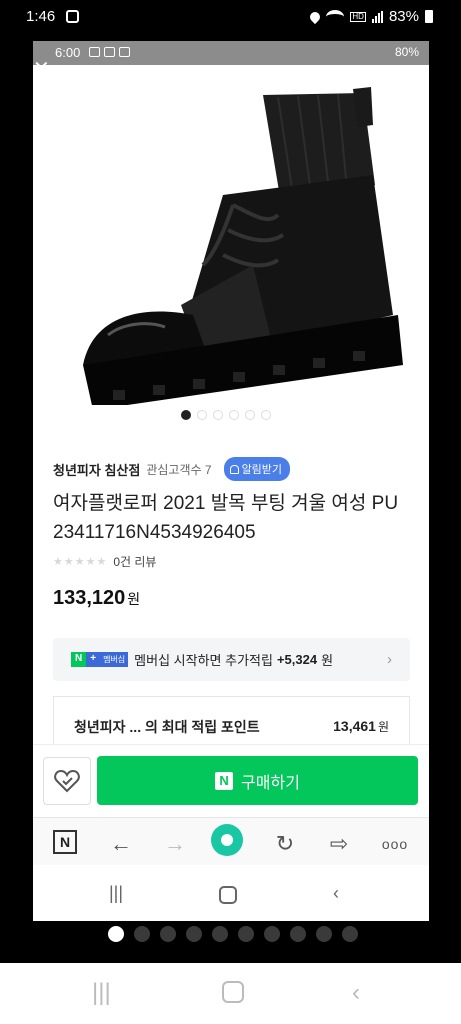 Image resolution: width=461 pixels, height=1024 pixels. I want to click on rating-row: ★★★★★ 0건 리뷰, so click(104, 561).